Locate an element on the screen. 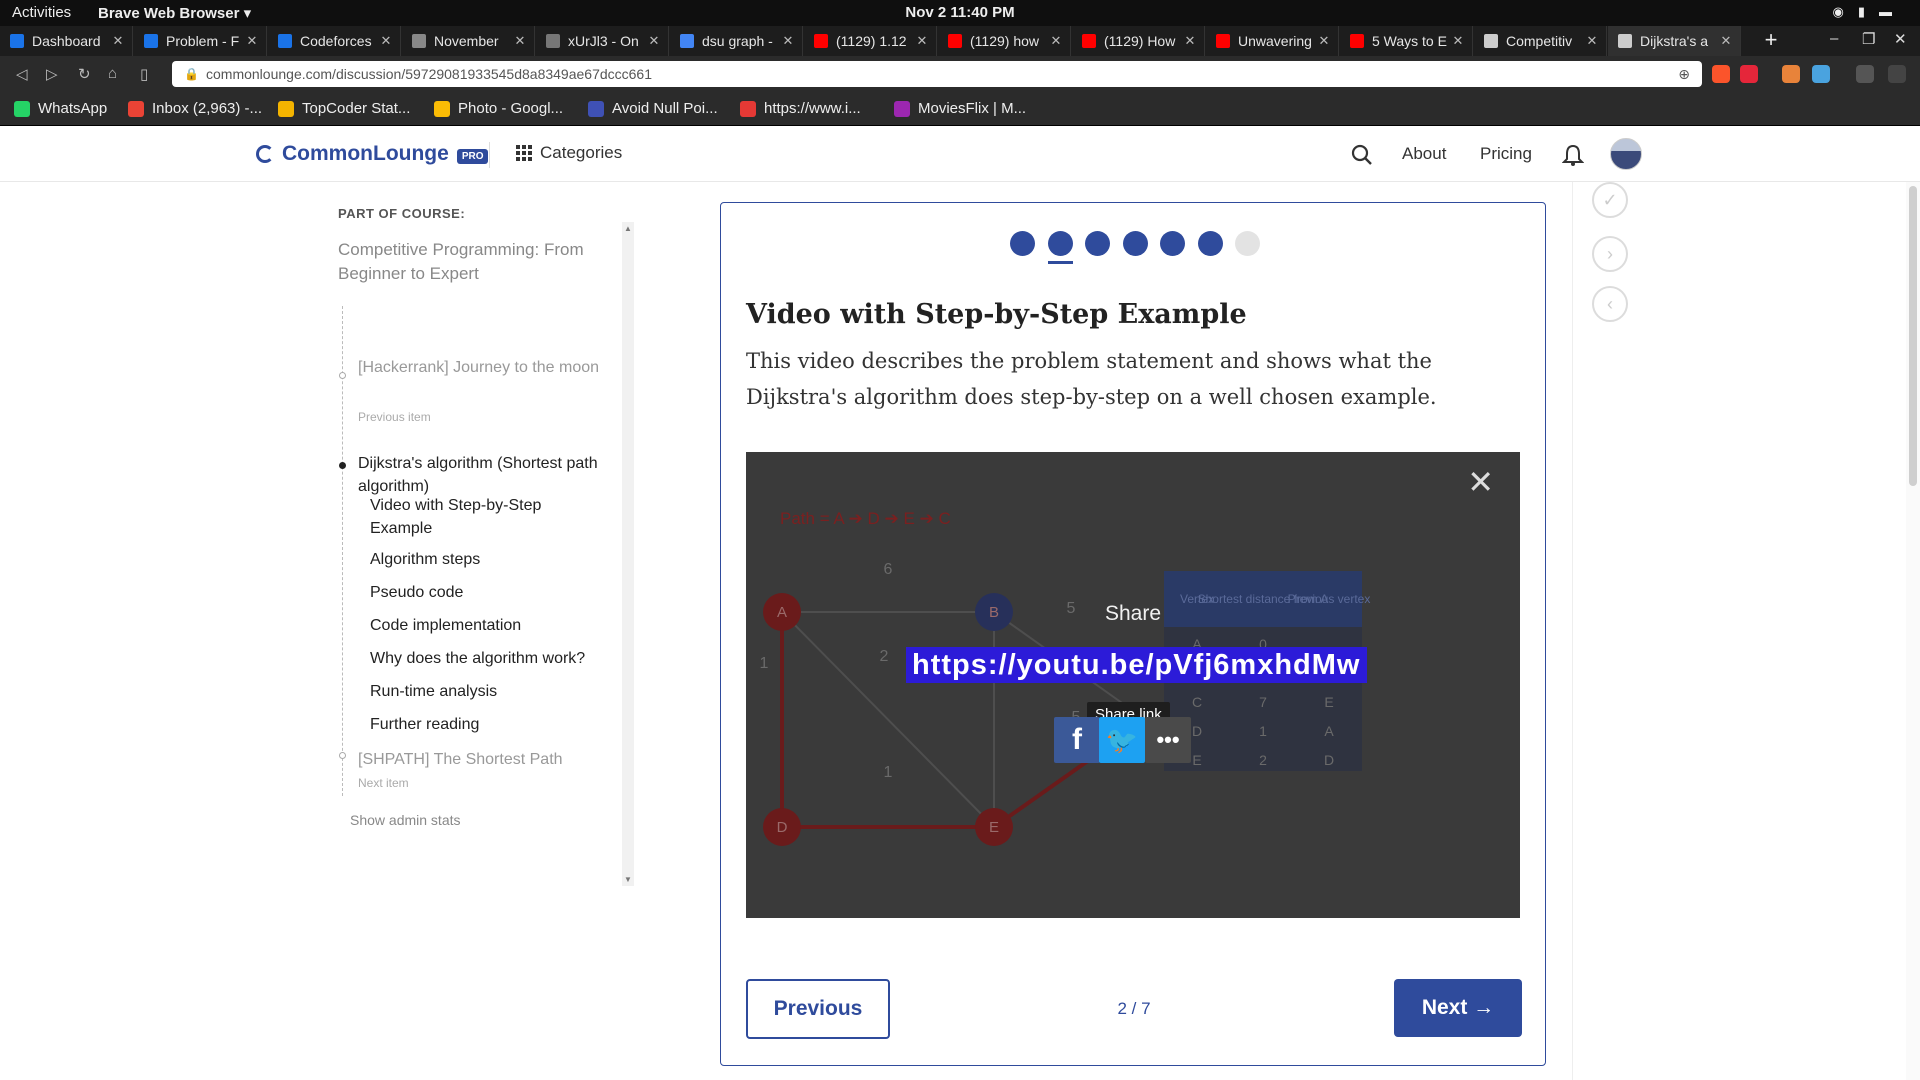  browser-tab: Unwavering ✕ is located at coordinates (1272, 41).